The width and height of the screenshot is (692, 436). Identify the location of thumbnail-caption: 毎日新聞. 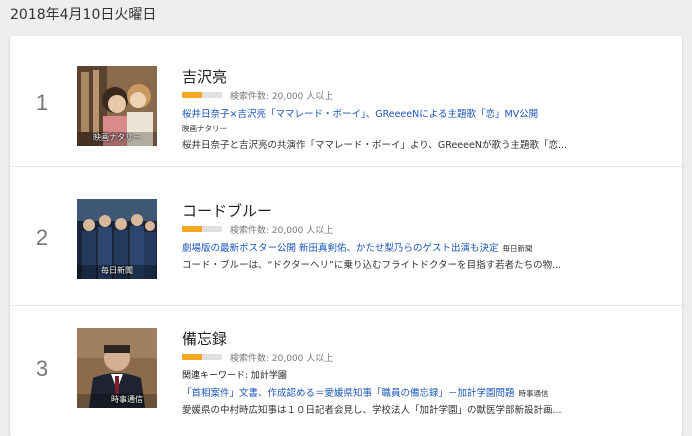
(117, 270).